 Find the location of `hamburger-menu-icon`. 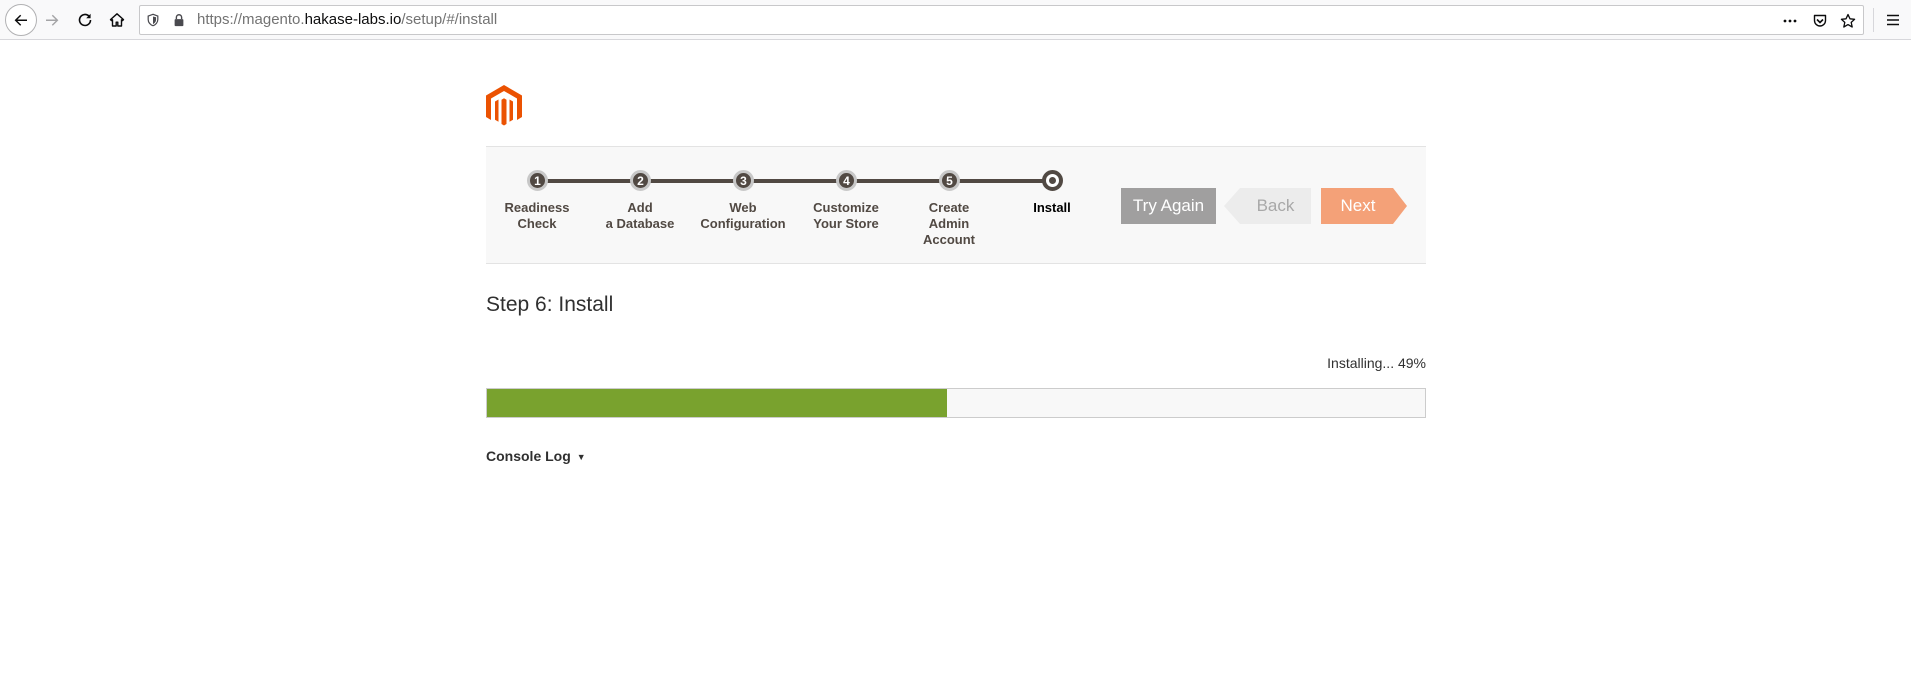

hamburger-menu-icon is located at coordinates (1893, 20).